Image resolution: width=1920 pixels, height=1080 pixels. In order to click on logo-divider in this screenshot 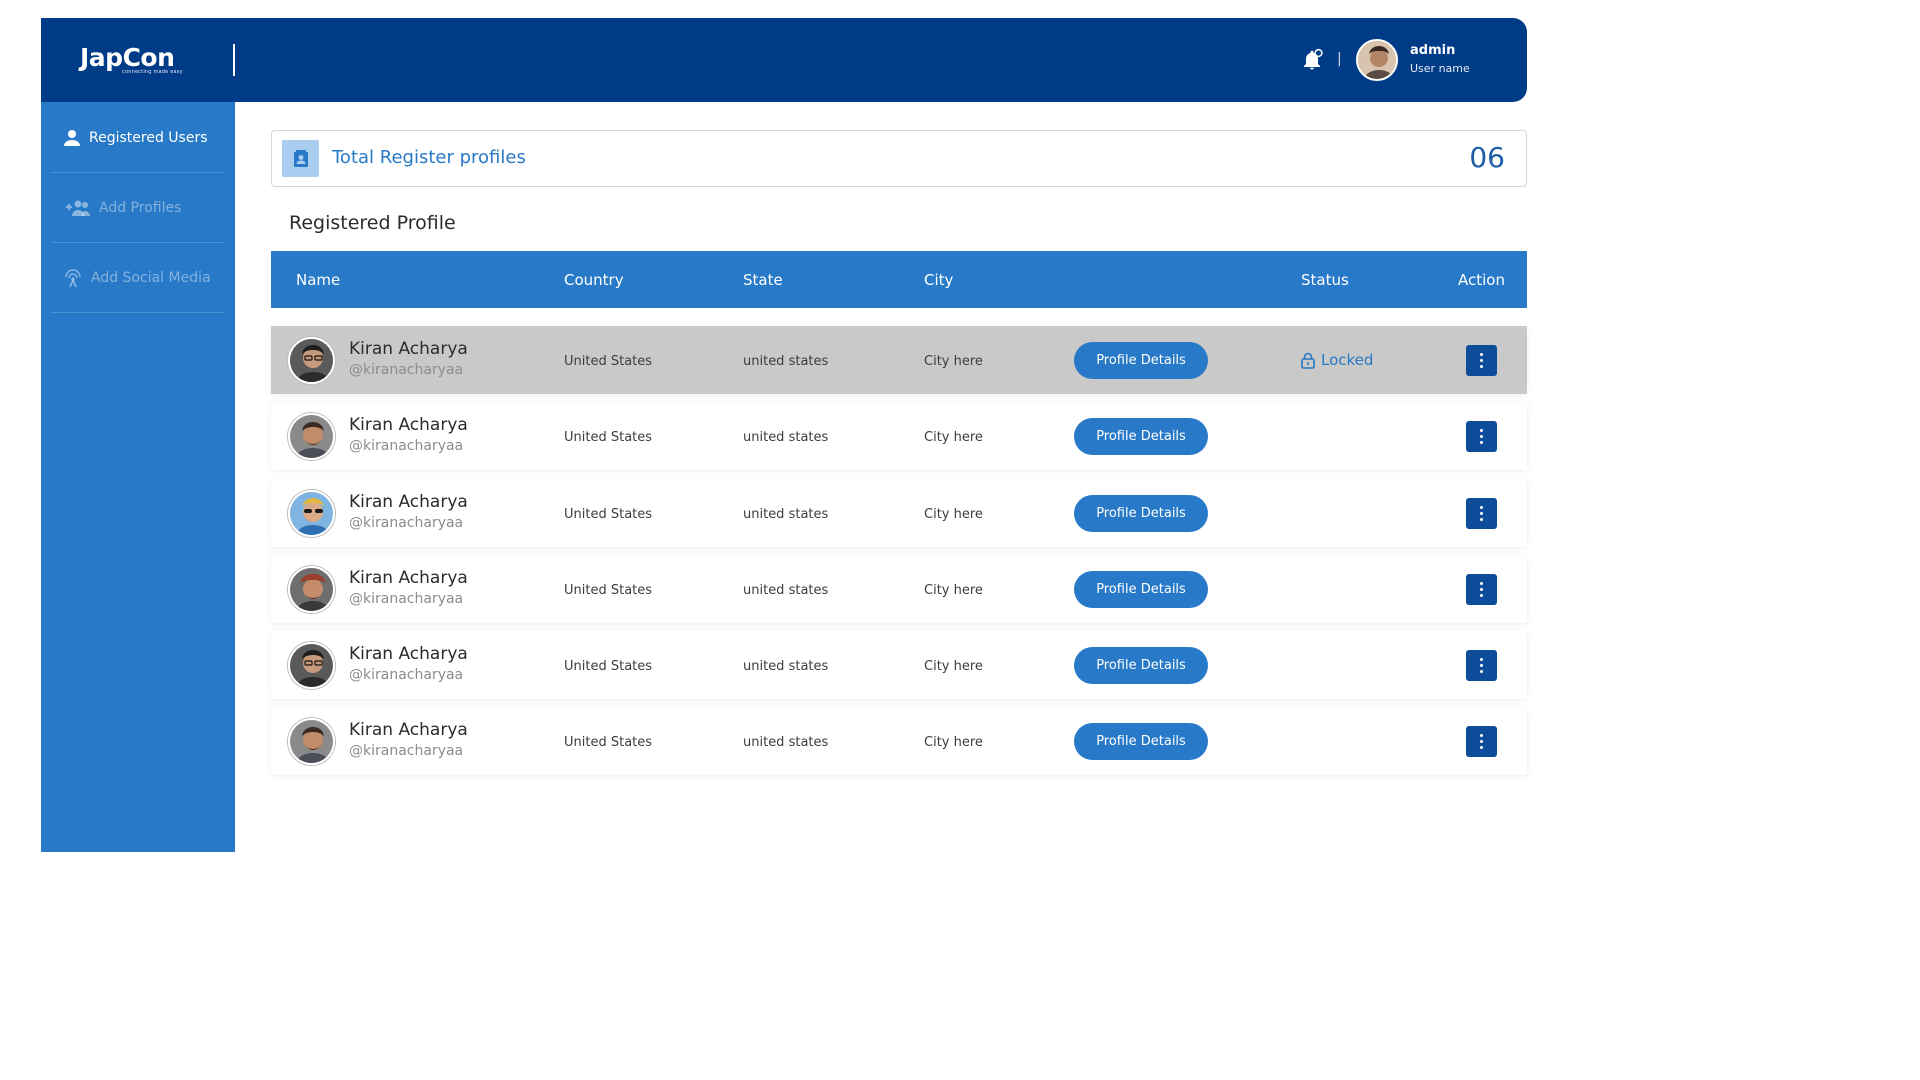, I will do `click(234, 60)`.